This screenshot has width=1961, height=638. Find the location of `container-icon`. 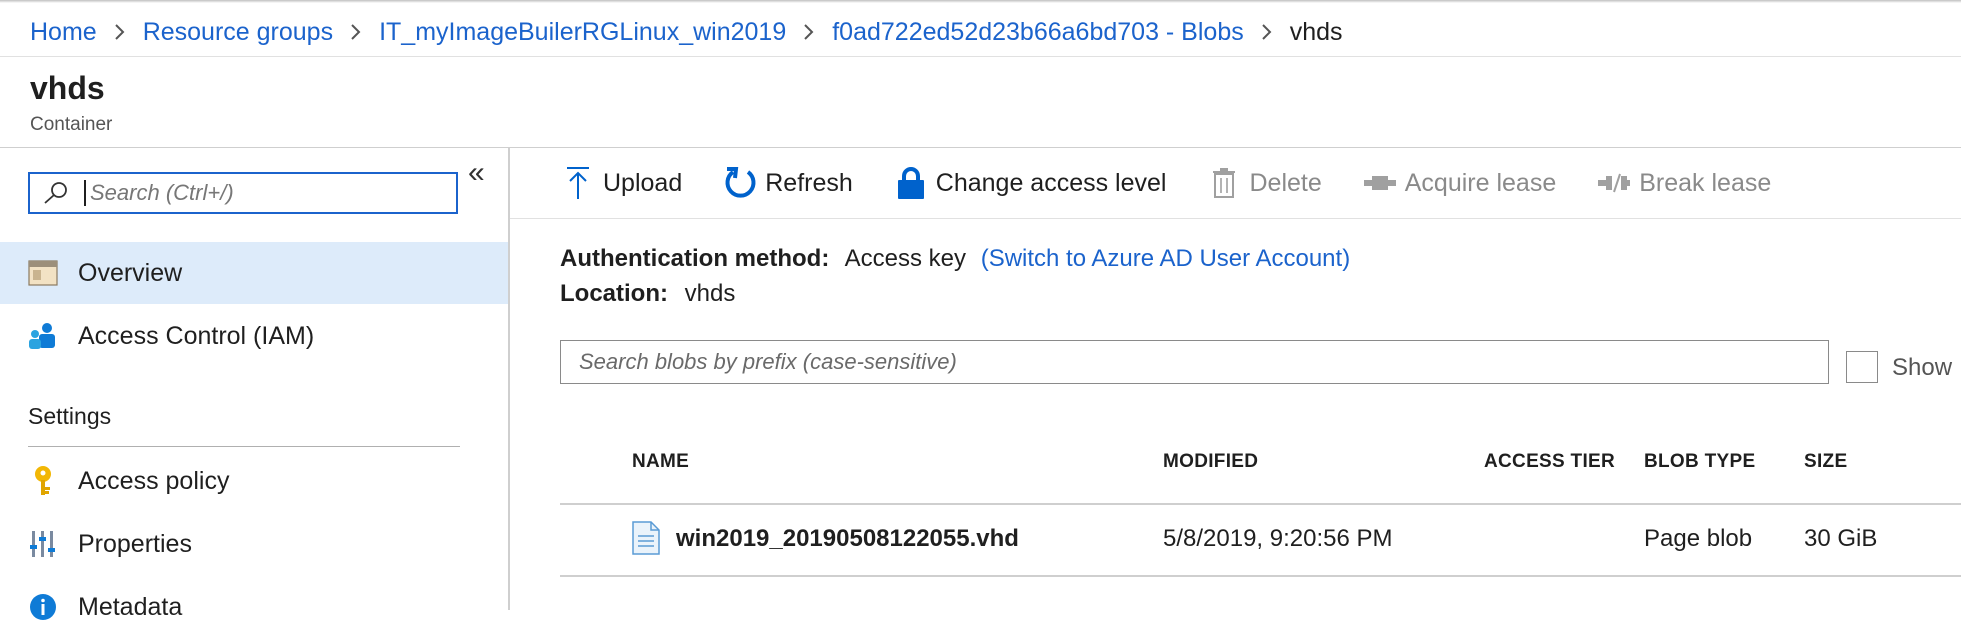

container-icon is located at coordinates (43, 273).